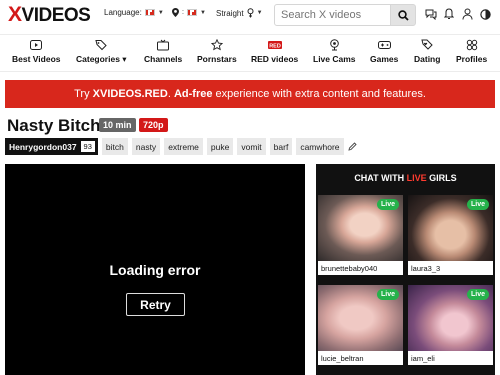 The image size is (500, 375). What do you see at coordinates (56, 15) in the screenshot?
I see `logo-text: VIDEOS` at bounding box center [56, 15].